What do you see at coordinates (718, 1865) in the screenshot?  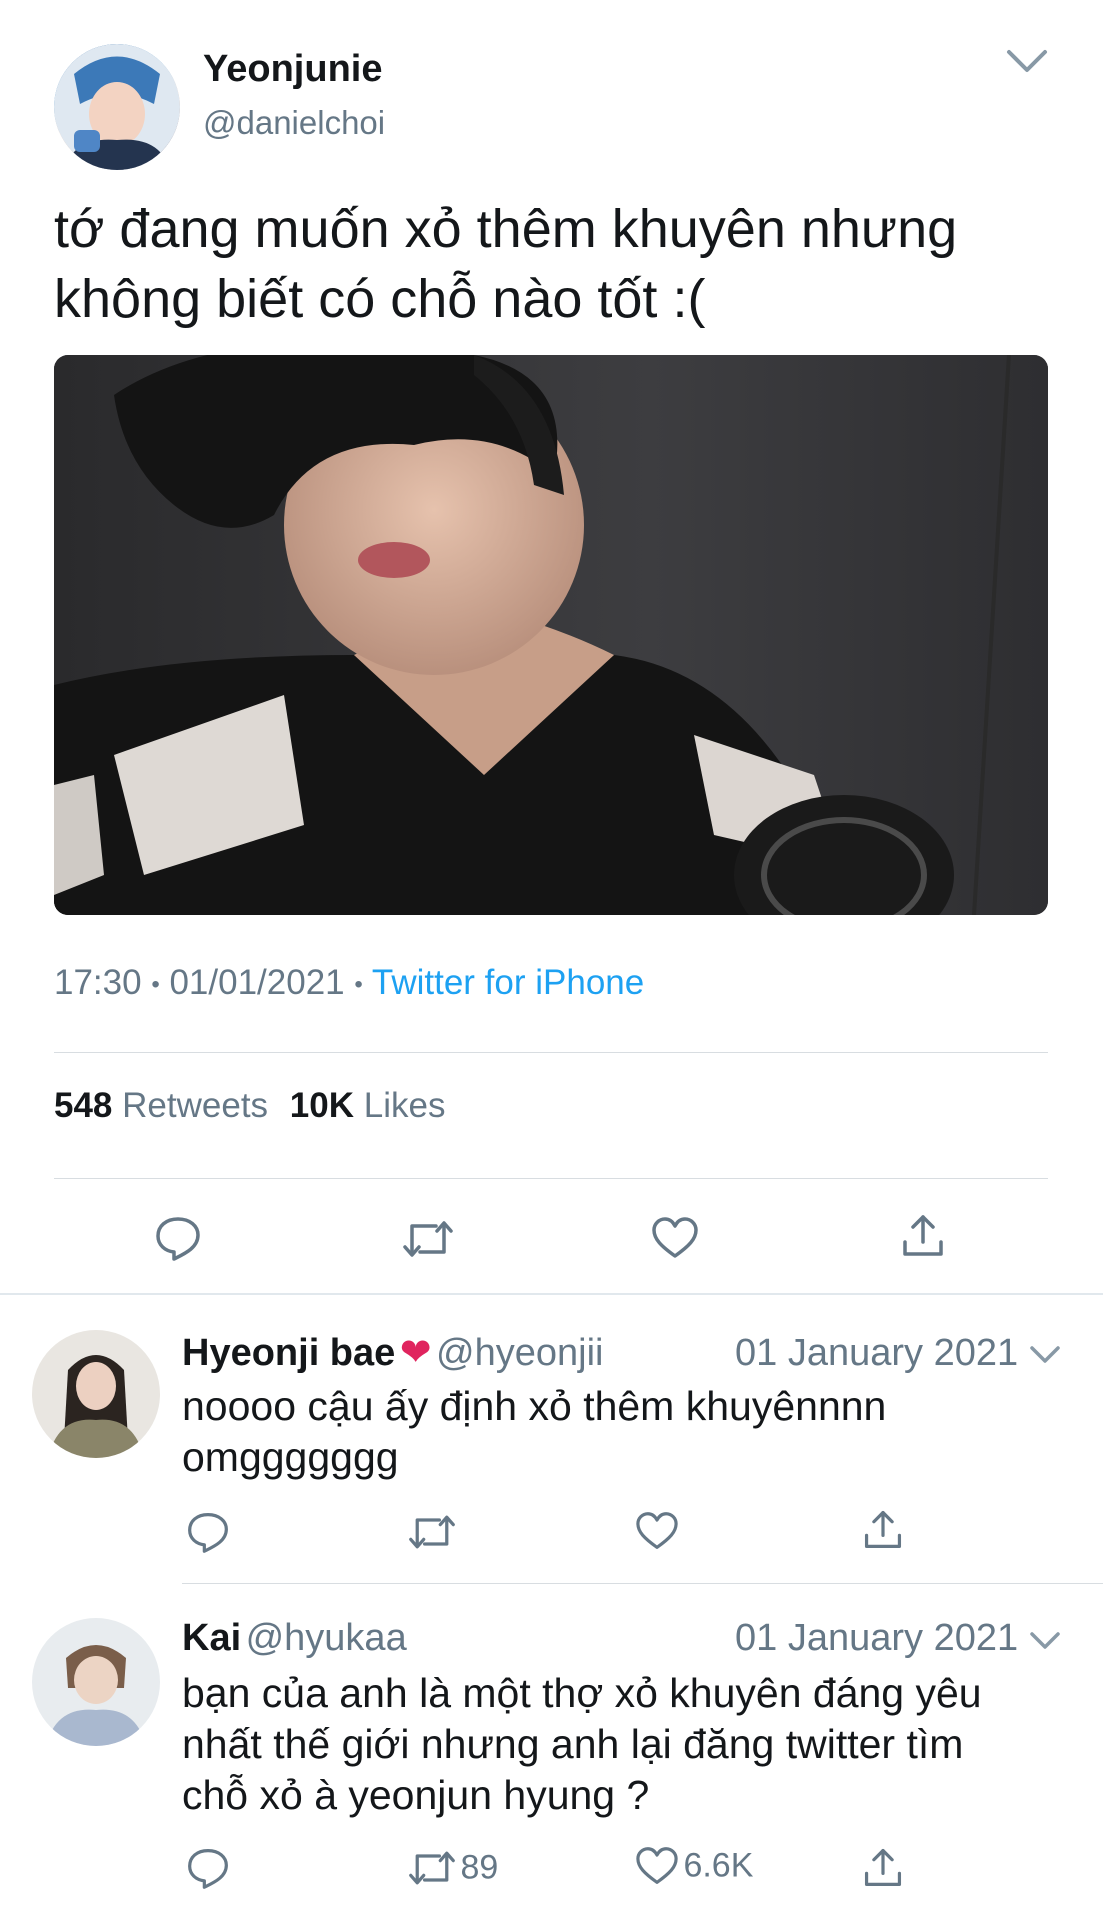 I see `like-count: 6.6K` at bounding box center [718, 1865].